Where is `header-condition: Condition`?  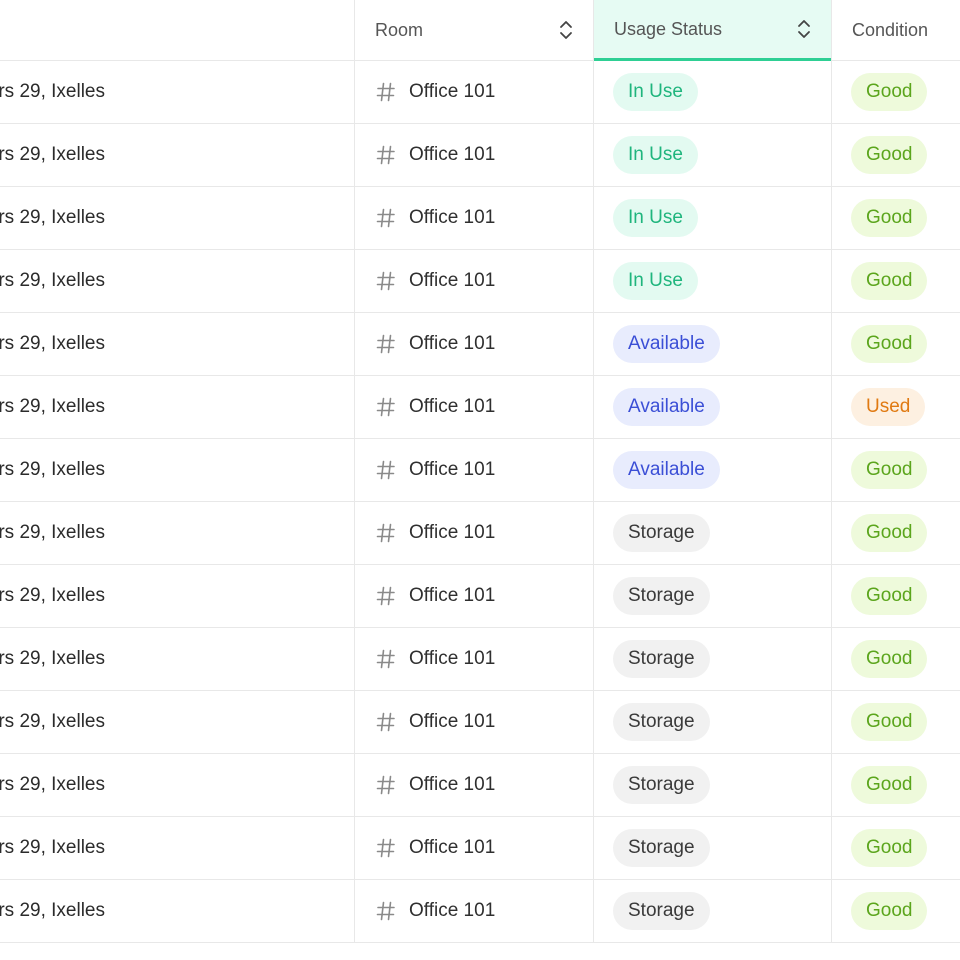
header-condition: Condition is located at coordinates (895, 30).